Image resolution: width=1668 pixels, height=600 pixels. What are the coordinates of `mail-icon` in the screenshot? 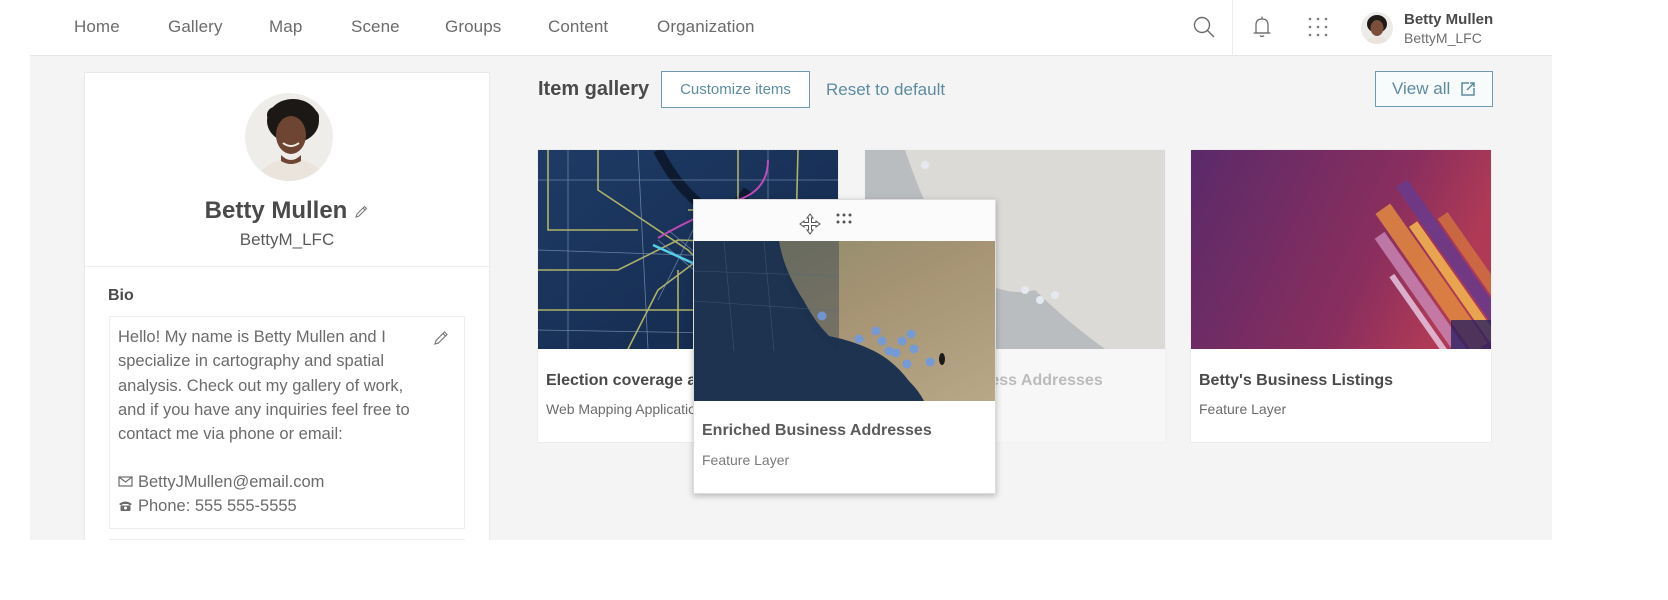 It's located at (125, 481).